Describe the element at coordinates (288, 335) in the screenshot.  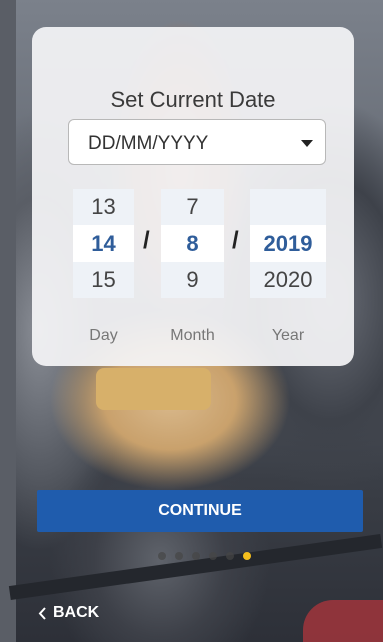
I see `year-label: Year` at that location.